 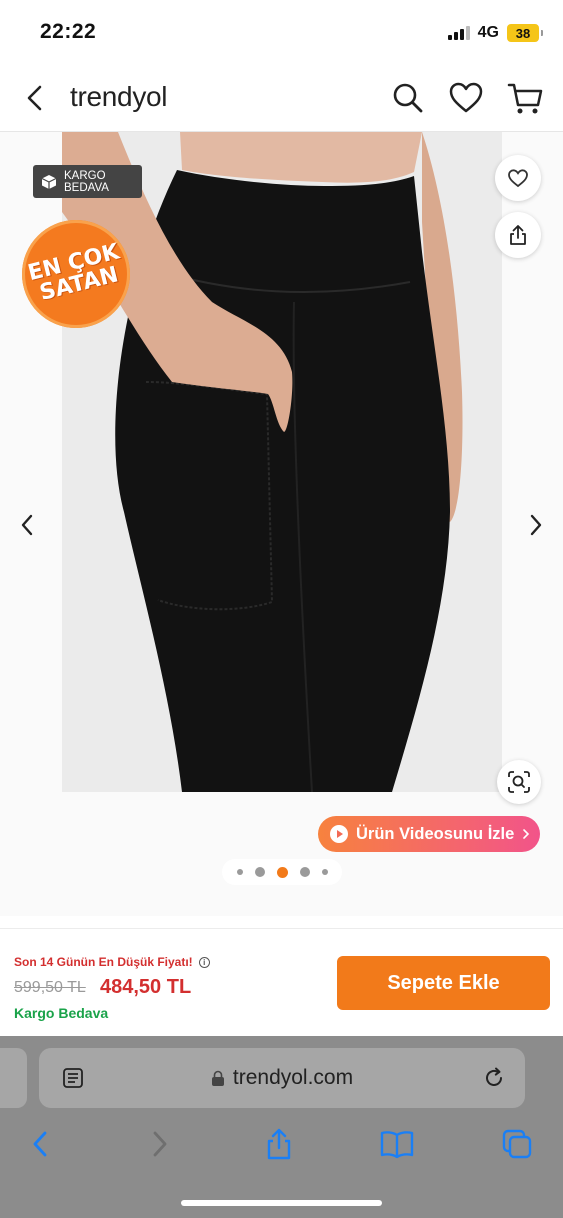 I want to click on network-label: 4G, so click(x=488, y=32).